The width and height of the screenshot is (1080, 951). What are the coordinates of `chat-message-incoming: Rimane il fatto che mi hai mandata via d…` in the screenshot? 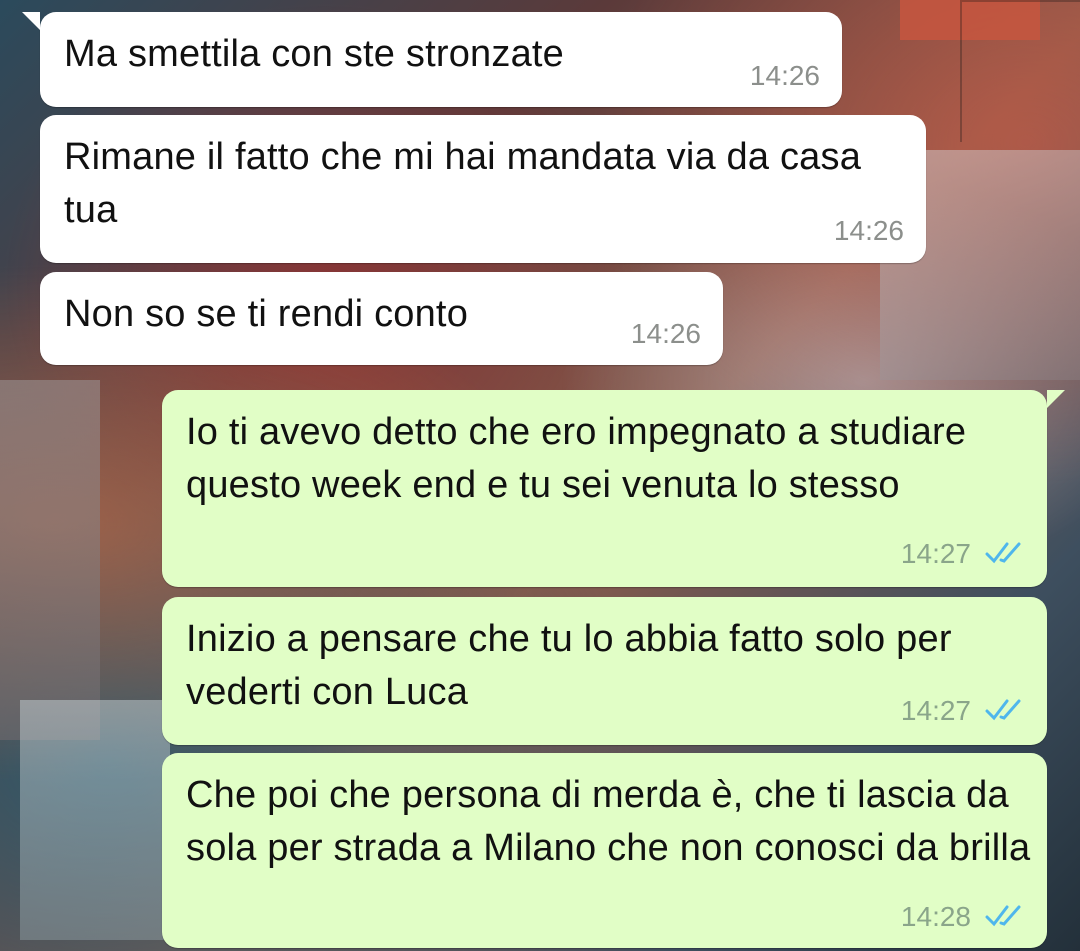 It's located at (483, 189).